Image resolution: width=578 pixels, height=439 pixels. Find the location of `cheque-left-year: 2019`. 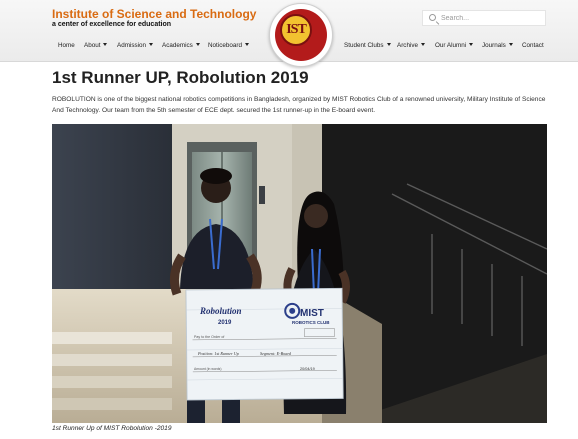

cheque-left-year: 2019 is located at coordinates (225, 323).